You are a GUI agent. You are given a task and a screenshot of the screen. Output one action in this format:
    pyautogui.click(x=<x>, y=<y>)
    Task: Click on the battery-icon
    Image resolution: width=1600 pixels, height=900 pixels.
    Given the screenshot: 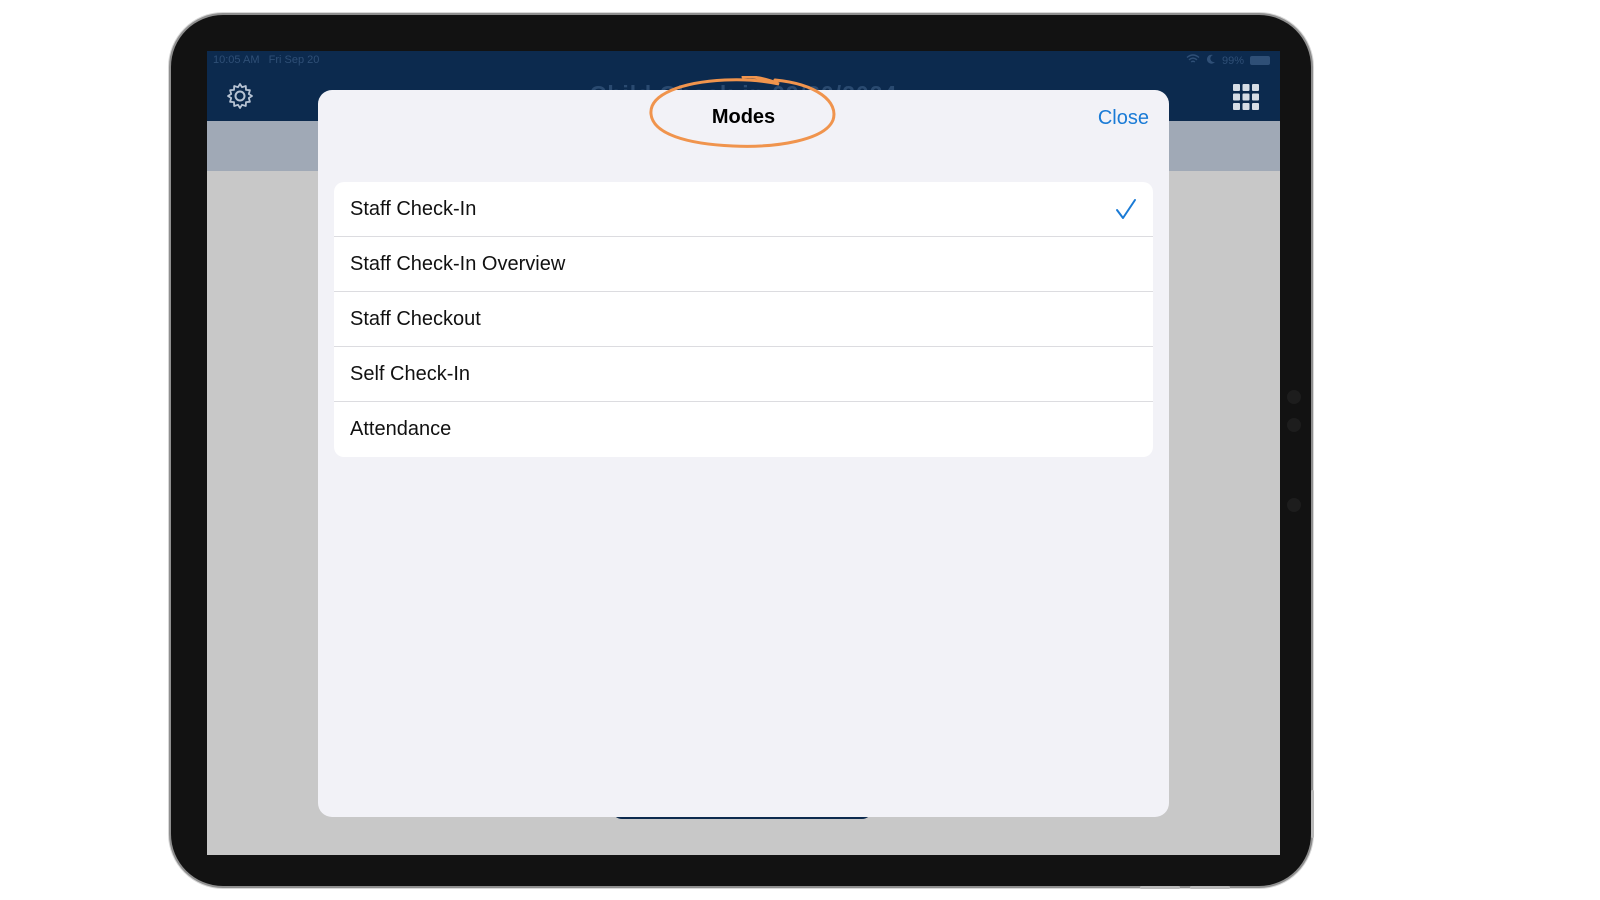 What is the action you would take?
    pyautogui.click(x=1260, y=60)
    